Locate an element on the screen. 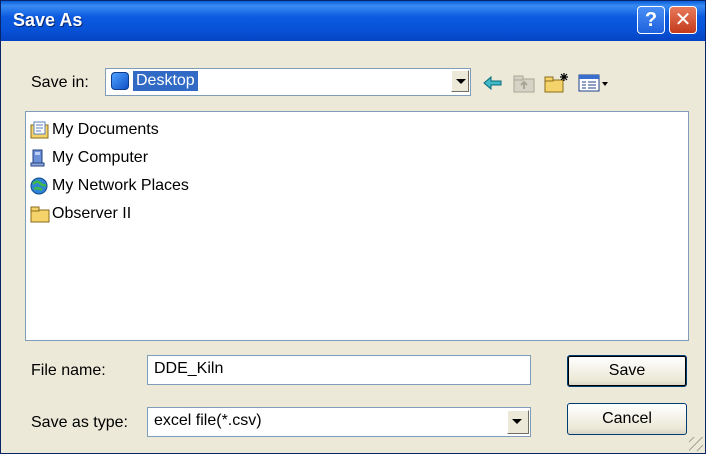 This screenshot has height=454, width=706. list-item: My Network Places is located at coordinates (140, 187).